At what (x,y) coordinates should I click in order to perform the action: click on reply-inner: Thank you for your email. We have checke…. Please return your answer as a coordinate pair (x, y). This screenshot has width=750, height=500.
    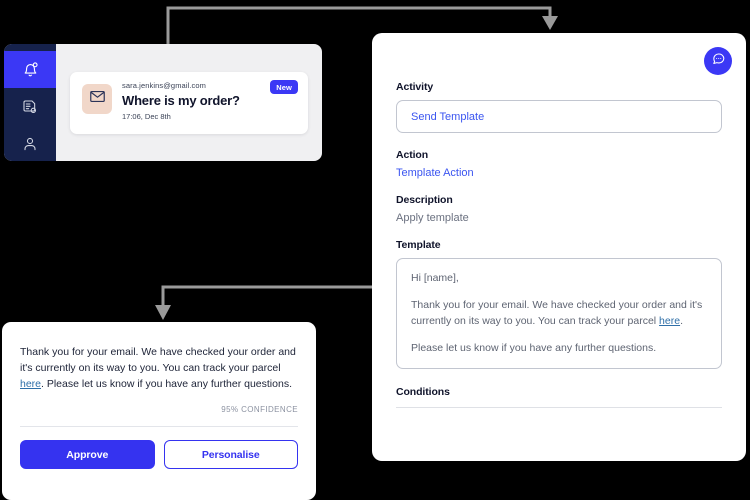
    Looking at the image, I should click on (159, 395).